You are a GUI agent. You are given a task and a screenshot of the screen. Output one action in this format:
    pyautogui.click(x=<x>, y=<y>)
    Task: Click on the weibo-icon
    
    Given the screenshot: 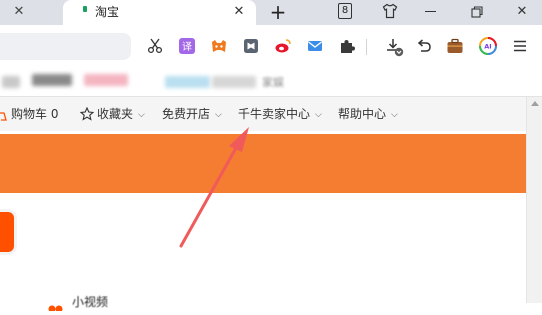 What is the action you would take?
    pyautogui.click(x=283, y=46)
    